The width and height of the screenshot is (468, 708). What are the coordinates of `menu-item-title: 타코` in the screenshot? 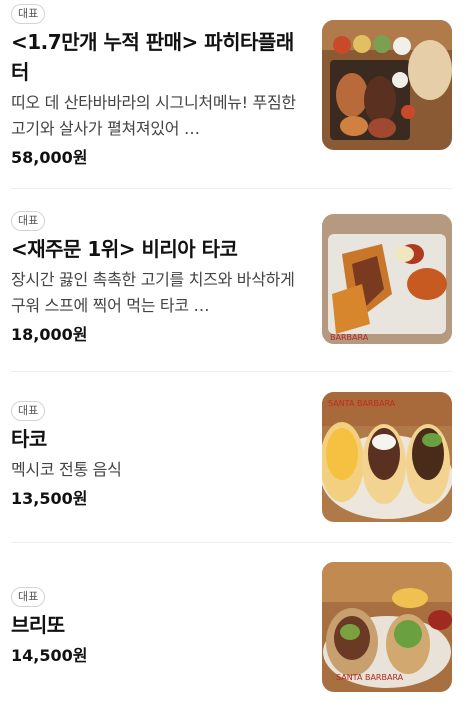 It's located at (29, 439).